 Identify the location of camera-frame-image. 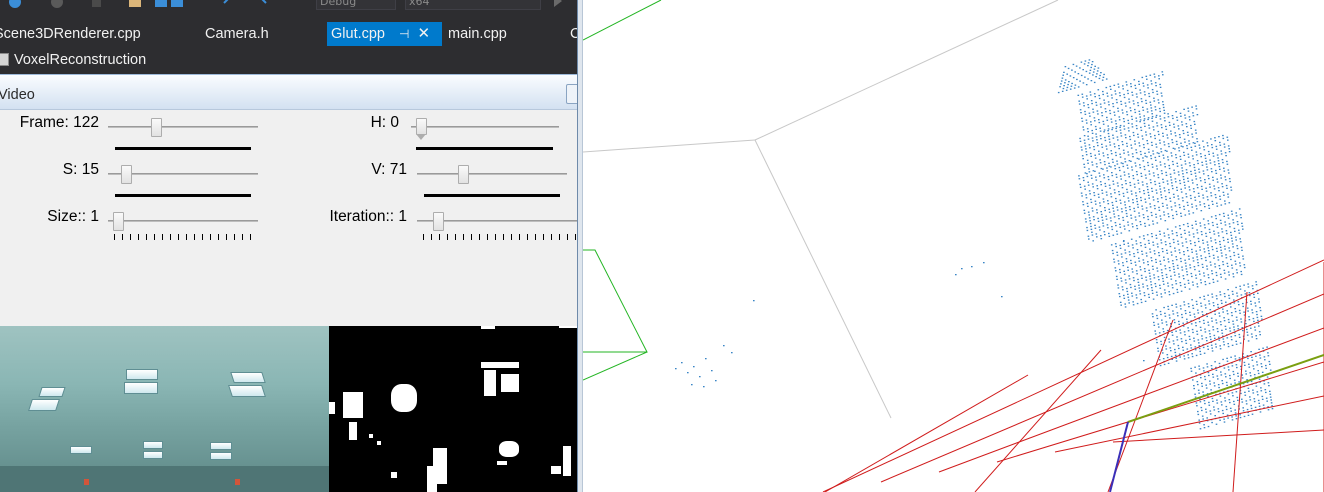
(164, 409).